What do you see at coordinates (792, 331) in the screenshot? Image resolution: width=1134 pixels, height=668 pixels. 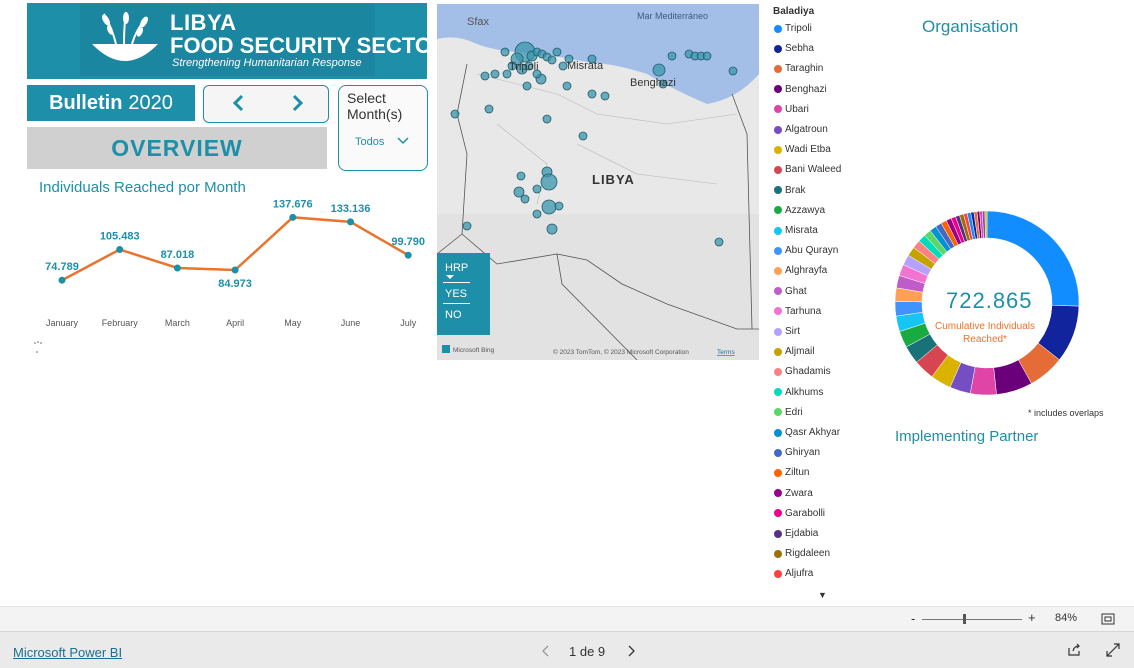 I see `legend-item-label: Sirt` at bounding box center [792, 331].